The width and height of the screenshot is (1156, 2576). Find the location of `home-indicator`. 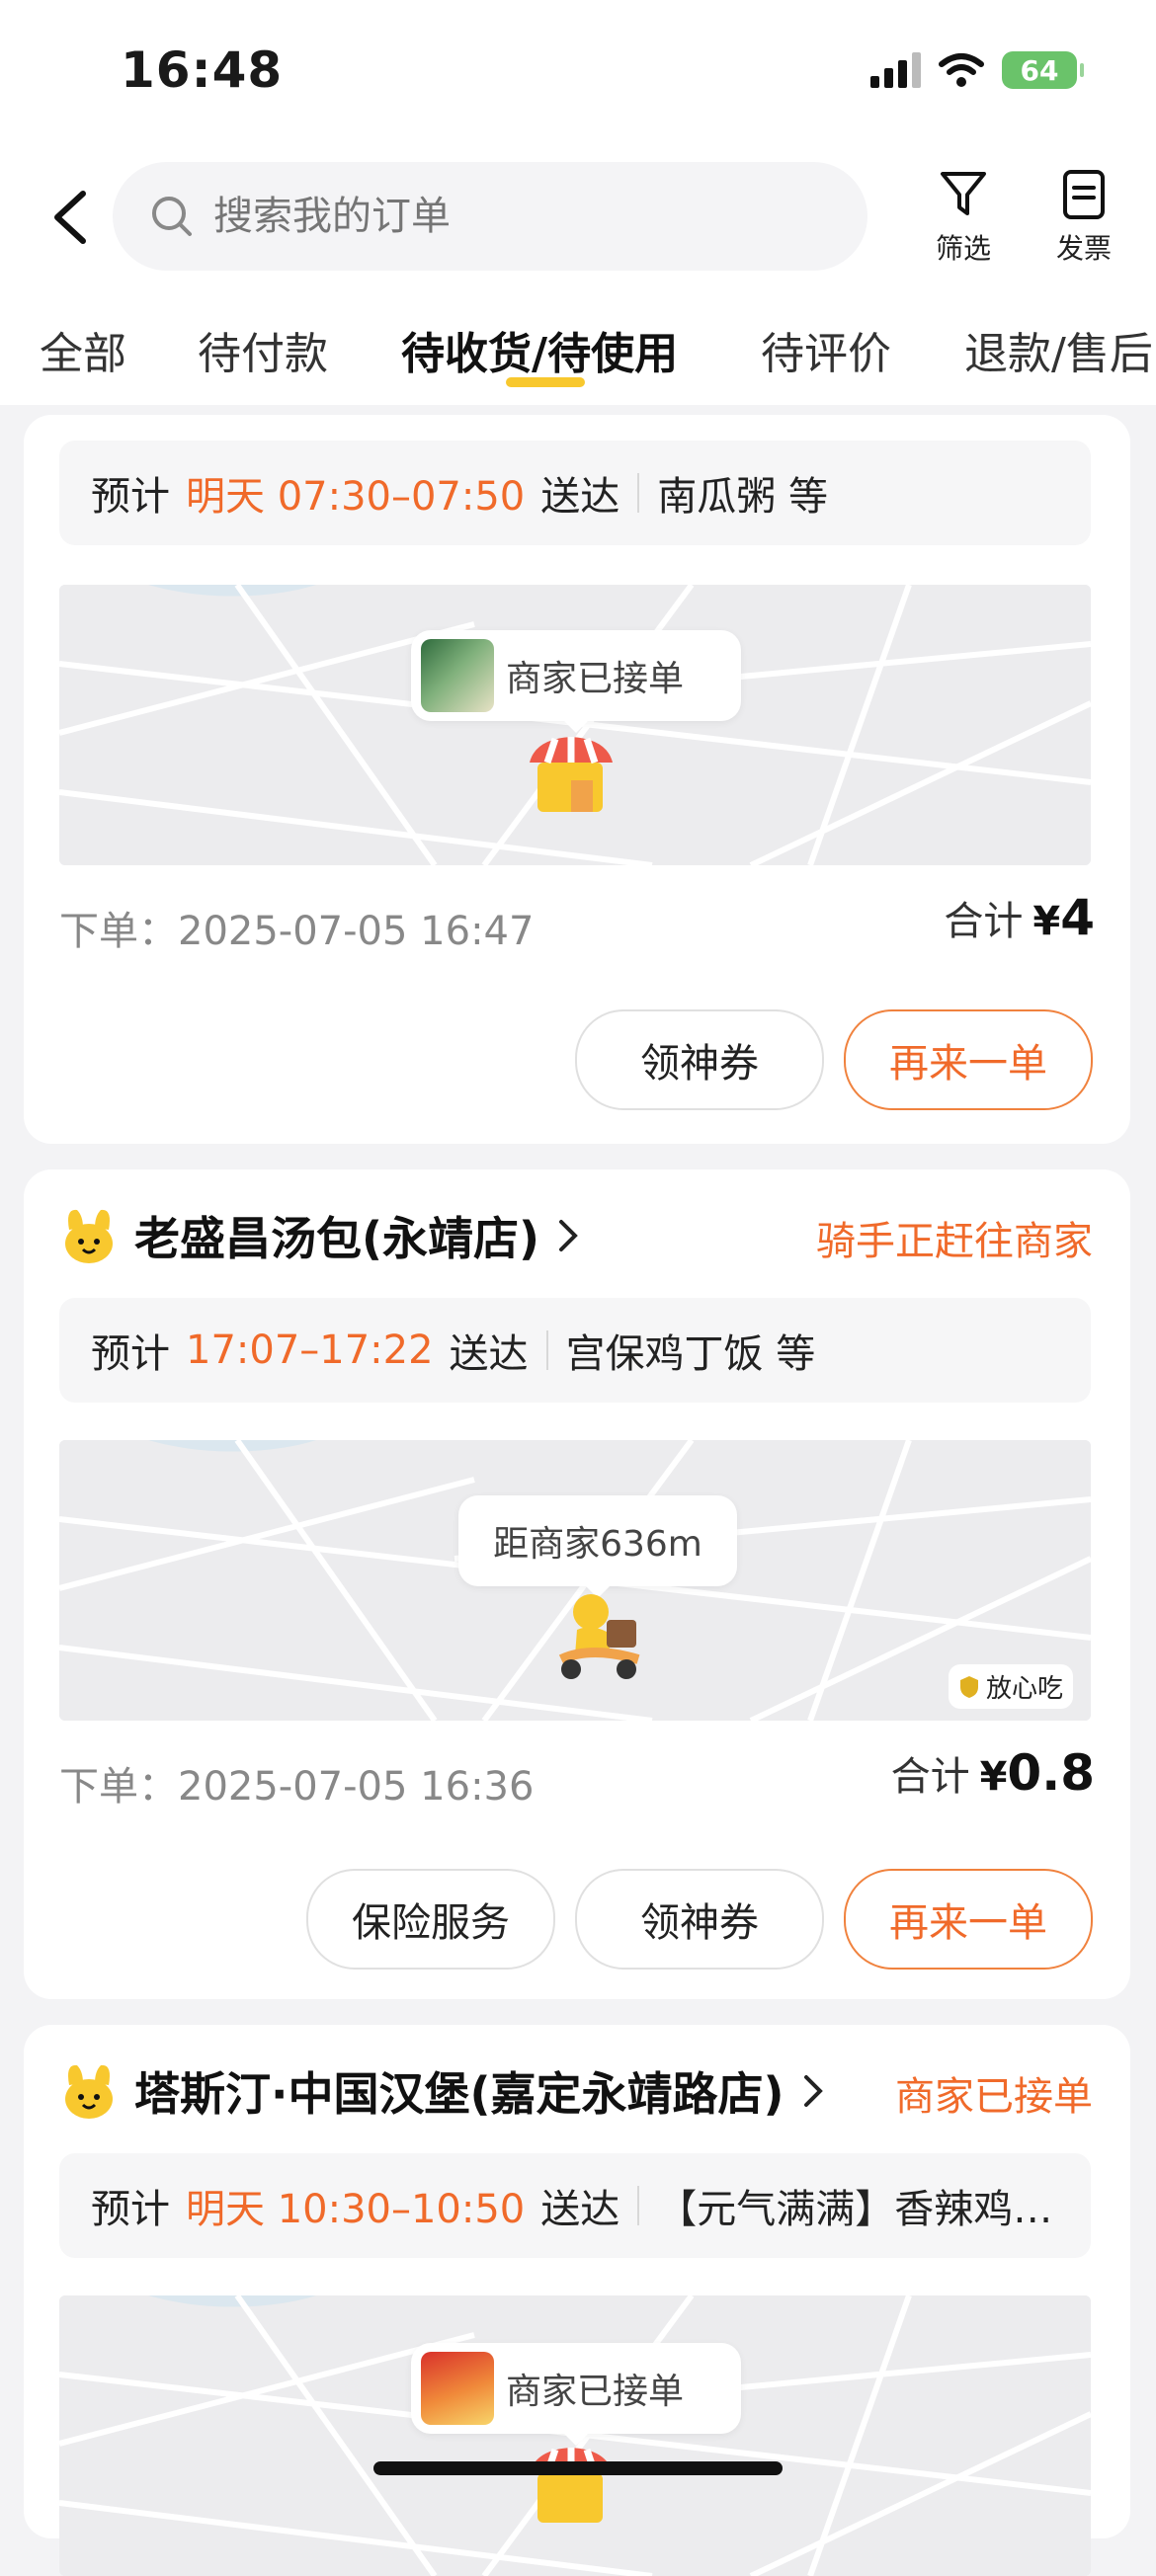

home-indicator is located at coordinates (578, 2468).